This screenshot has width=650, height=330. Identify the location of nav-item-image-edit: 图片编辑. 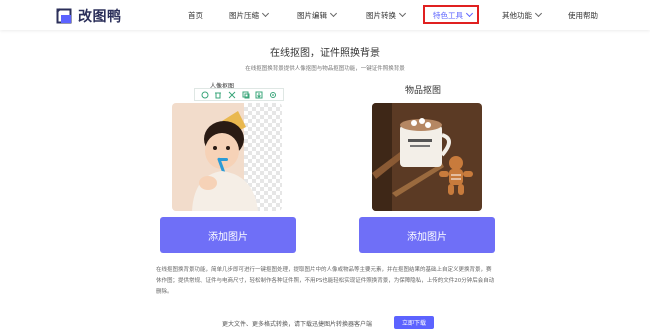
(317, 15).